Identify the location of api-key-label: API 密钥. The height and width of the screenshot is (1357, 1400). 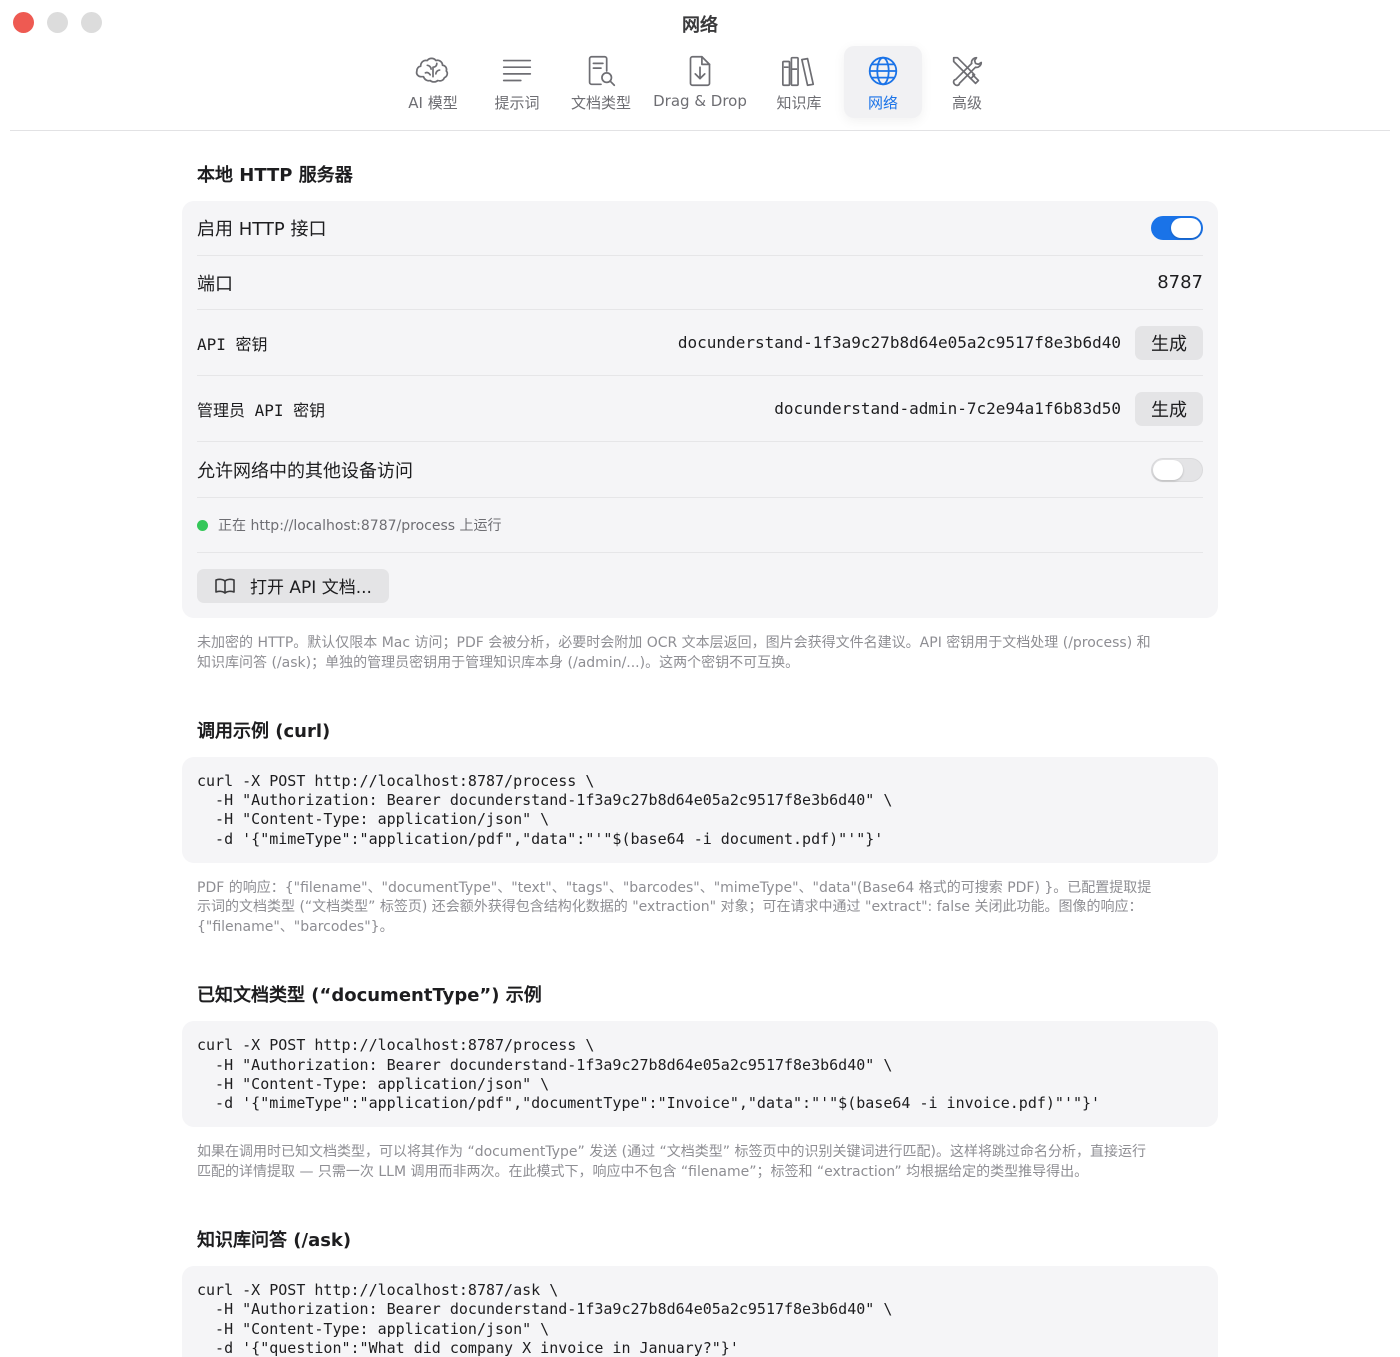
(232, 344).